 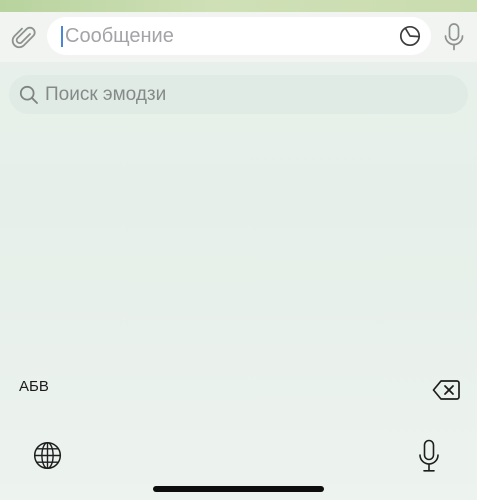 What do you see at coordinates (24, 38) in the screenshot?
I see `paperclip-icon` at bounding box center [24, 38].